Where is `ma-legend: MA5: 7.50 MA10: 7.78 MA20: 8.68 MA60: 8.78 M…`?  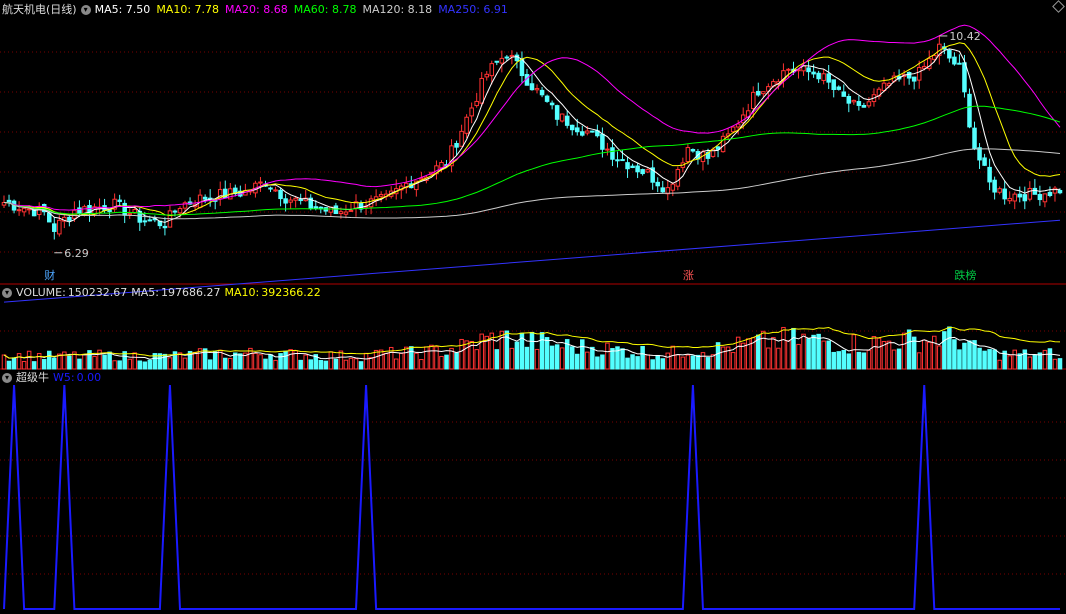 ma-legend: MA5: 7.50 MA10: 7.78 MA20: 8.68 MA60: 8.78 M… is located at coordinates (304, 10).